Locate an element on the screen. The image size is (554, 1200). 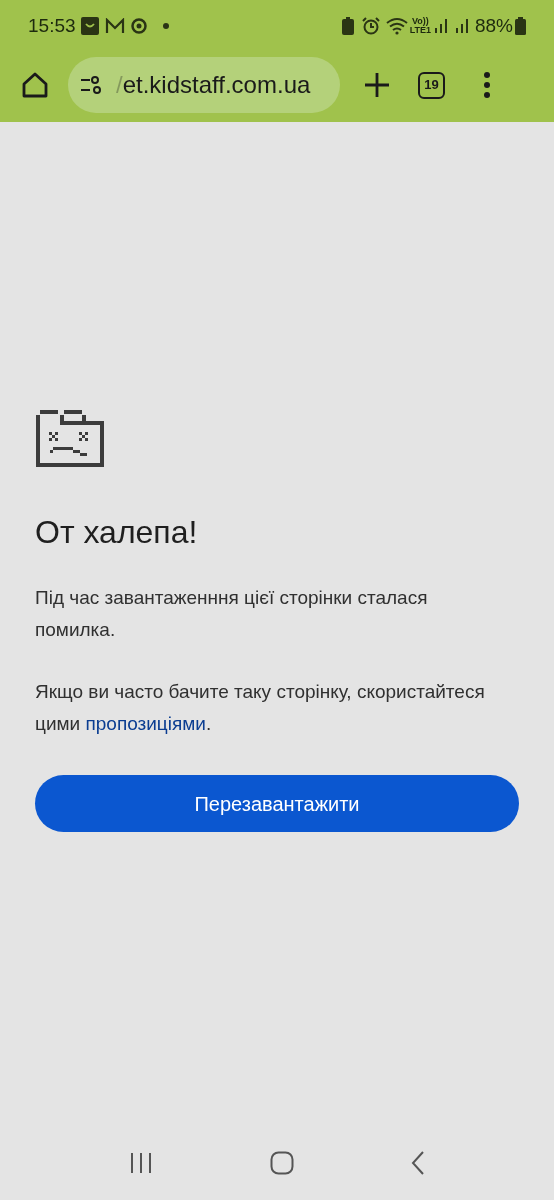
address-bar: /et.kidstaff.com.ua is located at coordinates (204, 85).